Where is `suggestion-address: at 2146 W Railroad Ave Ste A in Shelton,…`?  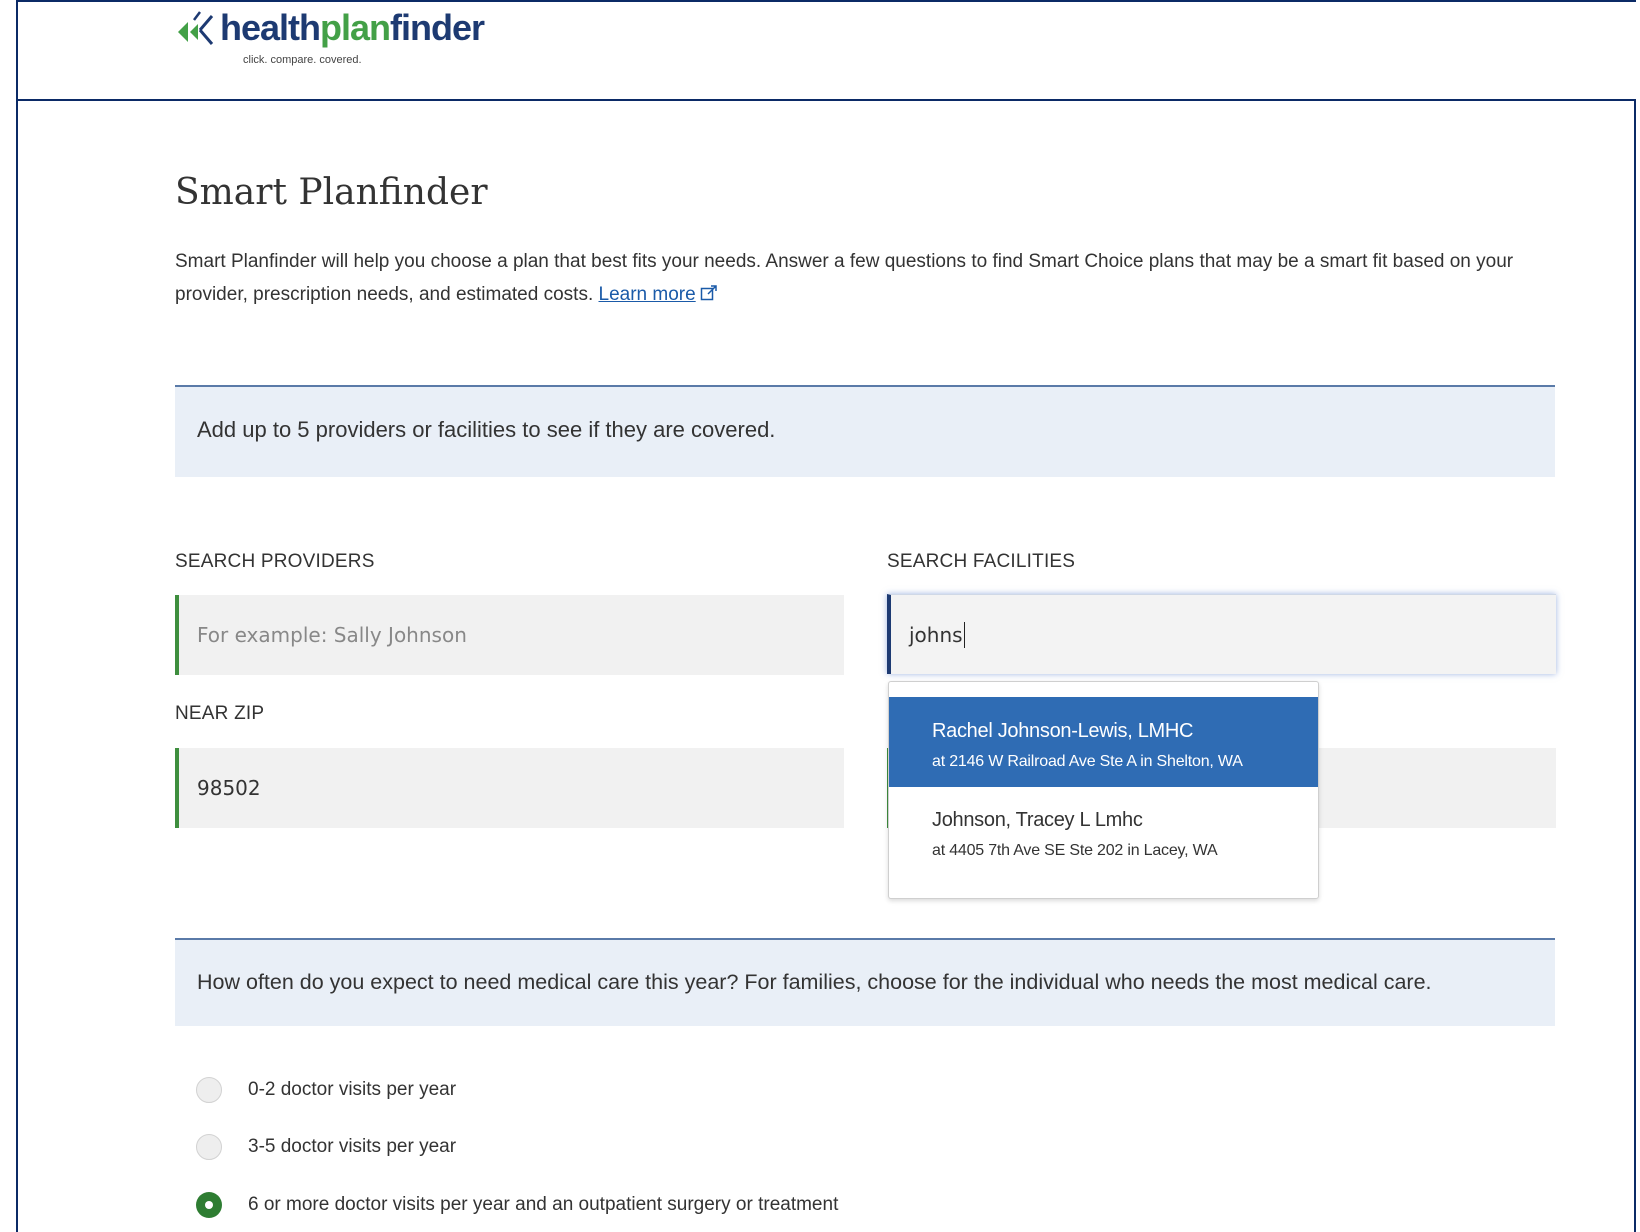
suggestion-address: at 2146 W Railroad Ave Ste A in Shelton,… is located at coordinates (1087, 761).